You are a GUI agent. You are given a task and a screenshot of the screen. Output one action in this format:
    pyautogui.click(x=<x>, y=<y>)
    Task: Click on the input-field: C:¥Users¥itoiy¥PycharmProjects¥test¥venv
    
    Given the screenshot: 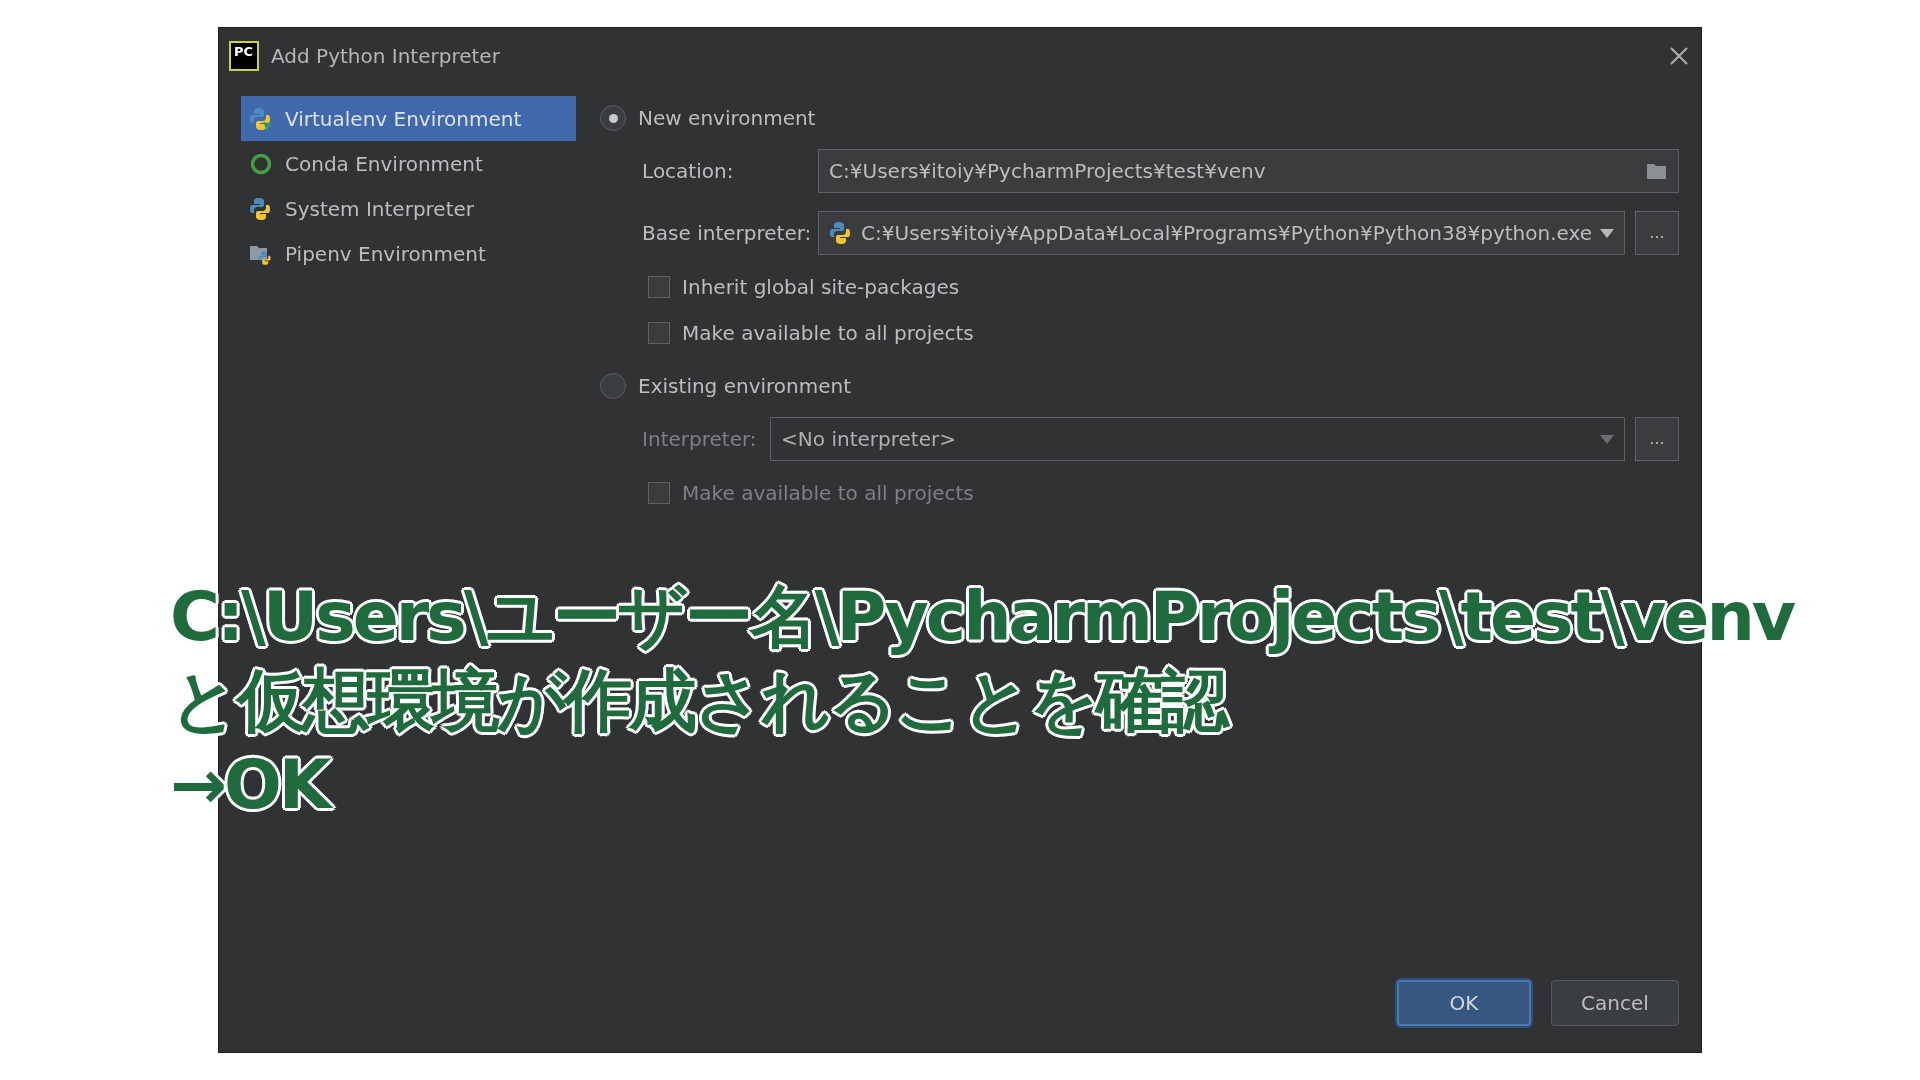 What is the action you would take?
    pyautogui.click(x=1248, y=171)
    